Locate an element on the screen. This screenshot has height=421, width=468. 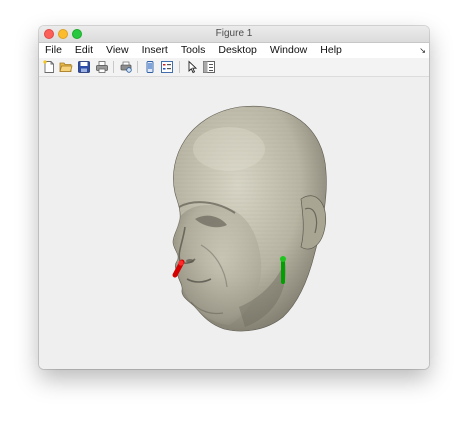
insert-legend-icon is located at coordinates (167, 67).